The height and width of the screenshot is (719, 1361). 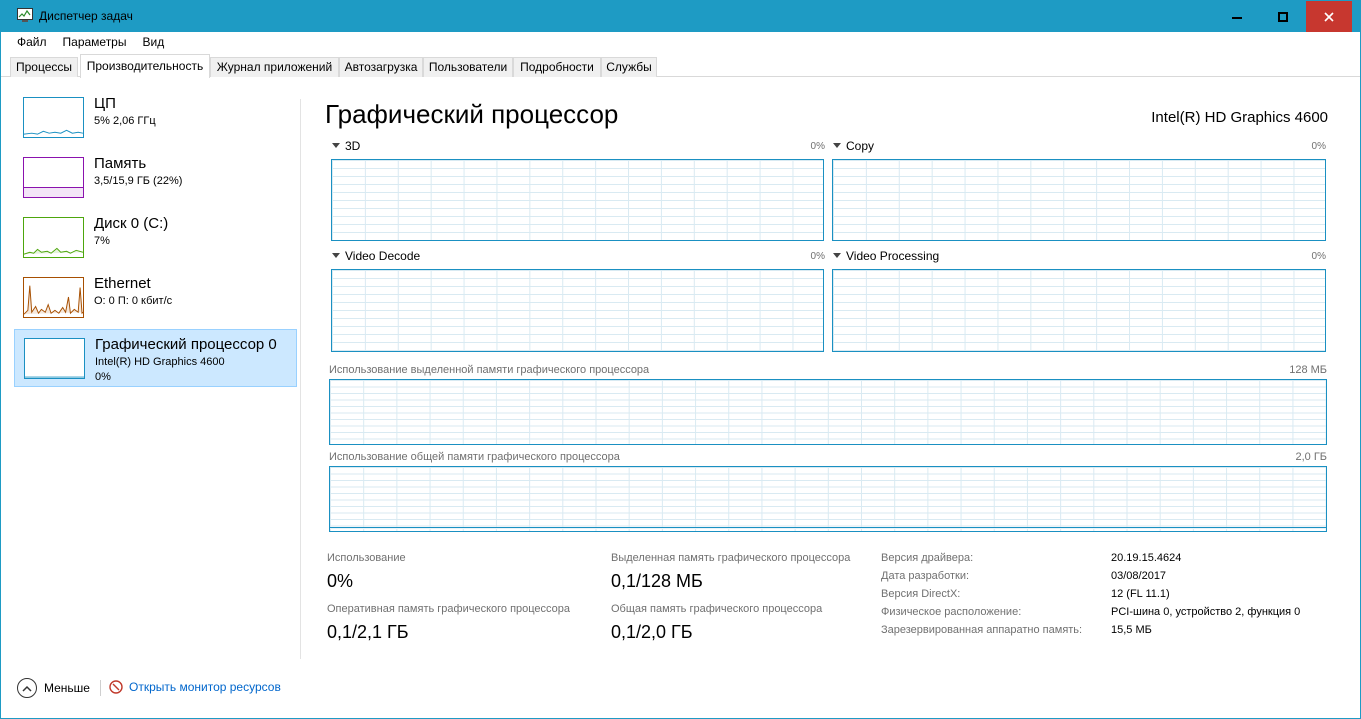 What do you see at coordinates (125, 121) in the screenshot?
I see `sidebar-cpu-detail: 5% 2,06 ГГц` at bounding box center [125, 121].